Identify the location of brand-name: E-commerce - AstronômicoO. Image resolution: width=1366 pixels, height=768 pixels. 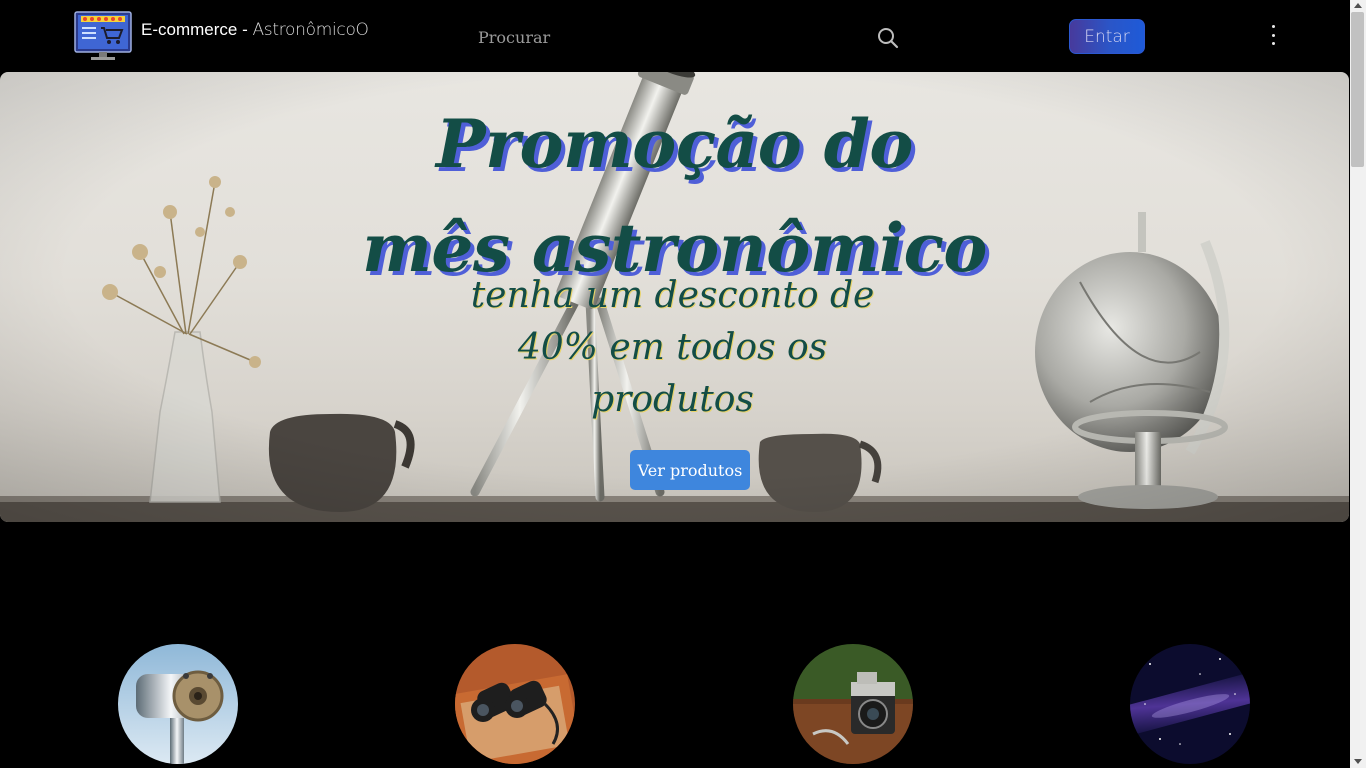
(255, 30).